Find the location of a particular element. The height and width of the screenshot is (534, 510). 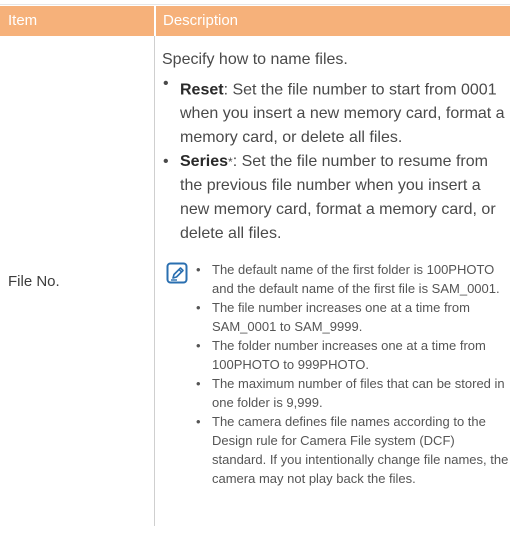

item-label: File No. is located at coordinates (34, 281).